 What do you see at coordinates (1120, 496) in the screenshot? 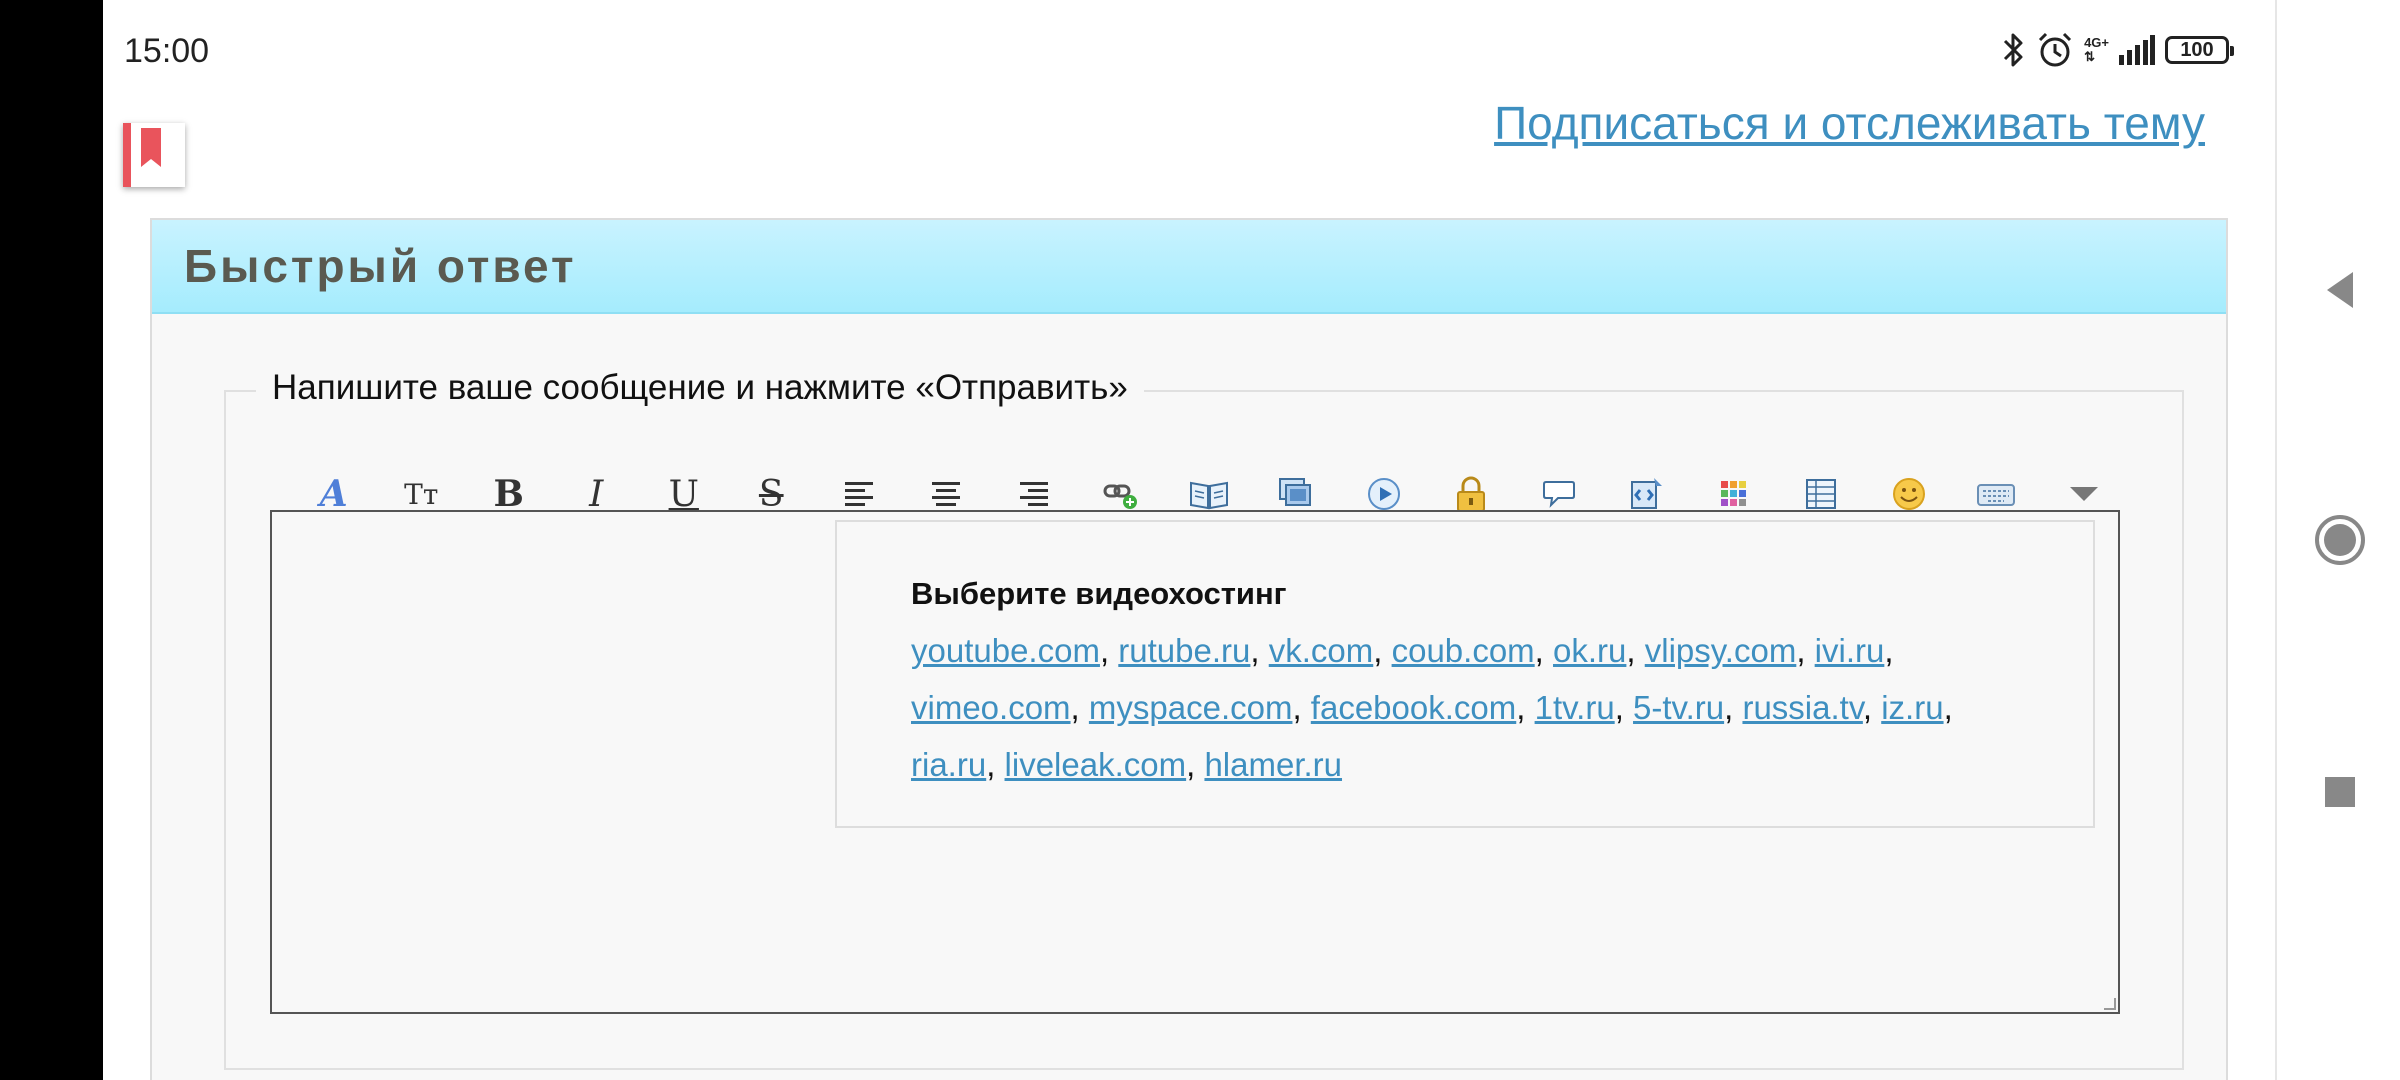
I see `link-icon` at bounding box center [1120, 496].